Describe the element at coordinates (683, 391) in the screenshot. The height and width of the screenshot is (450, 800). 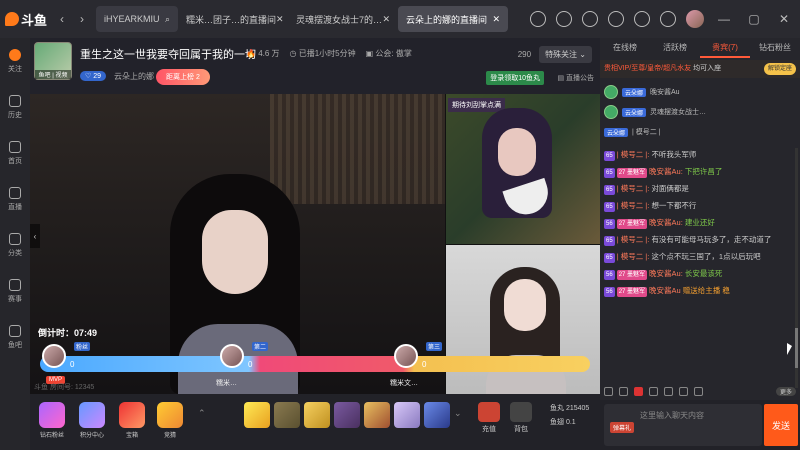
I see `lock-icon` at that location.